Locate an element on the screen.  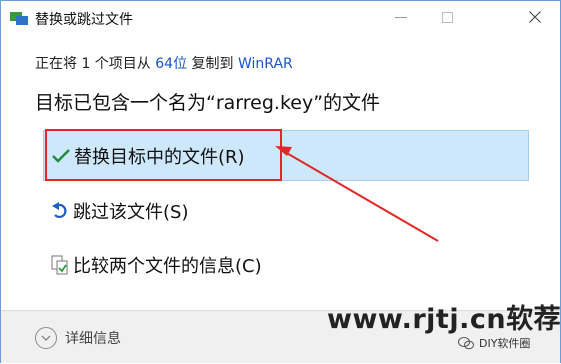
watermark-sub-label: DIY软件圈 is located at coordinates (505, 343).